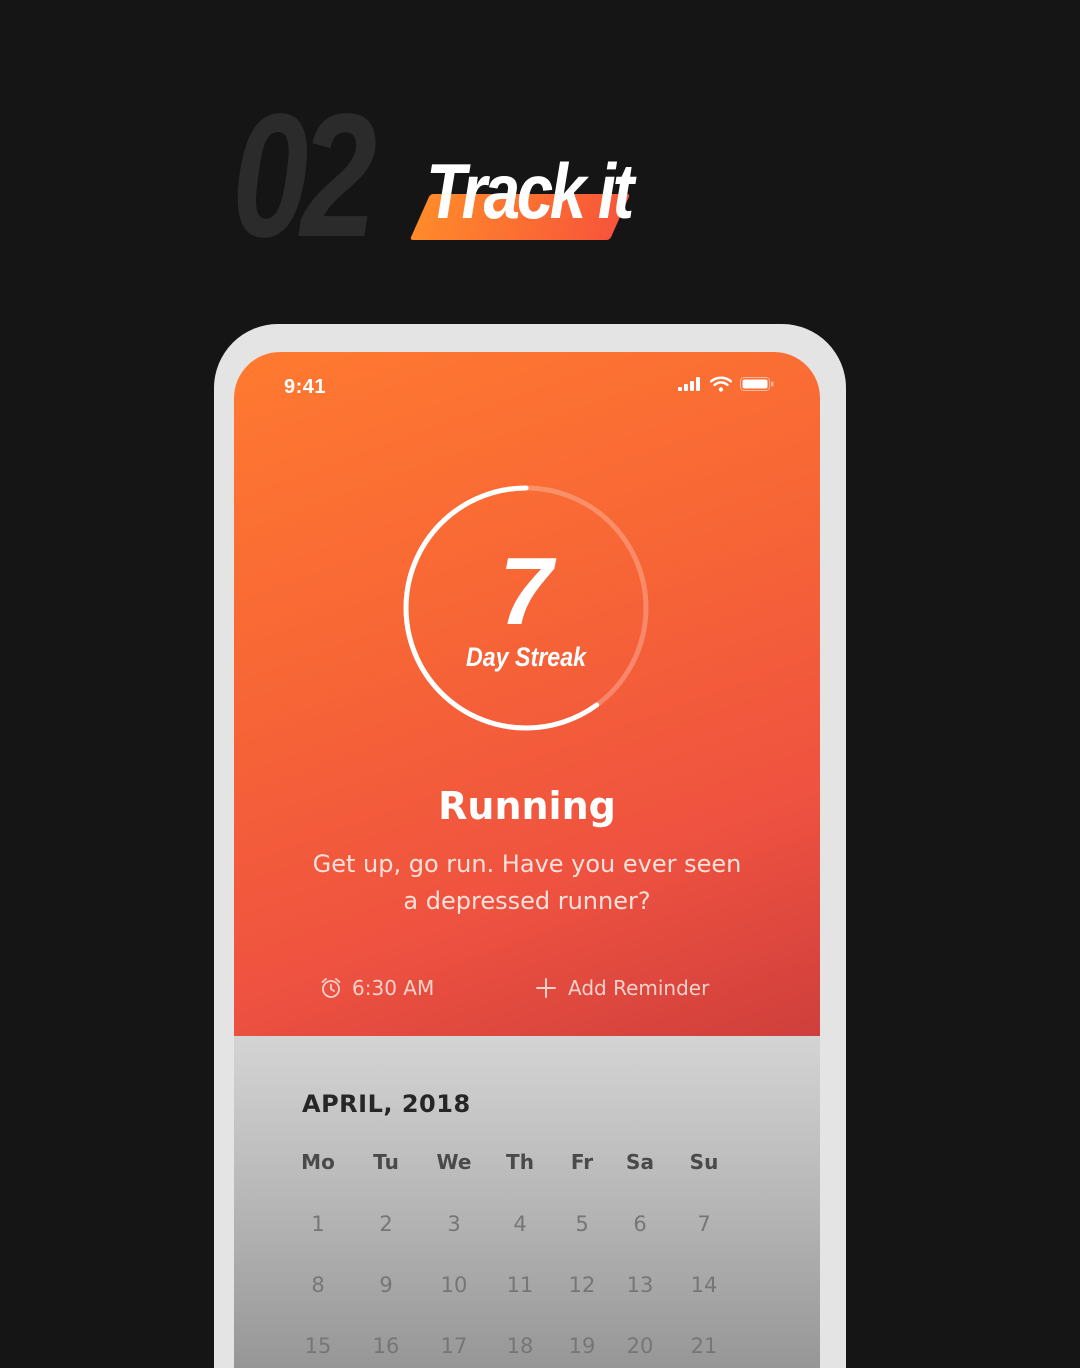 This screenshot has width=1080, height=1368. I want to click on signal-icon, so click(689, 384).